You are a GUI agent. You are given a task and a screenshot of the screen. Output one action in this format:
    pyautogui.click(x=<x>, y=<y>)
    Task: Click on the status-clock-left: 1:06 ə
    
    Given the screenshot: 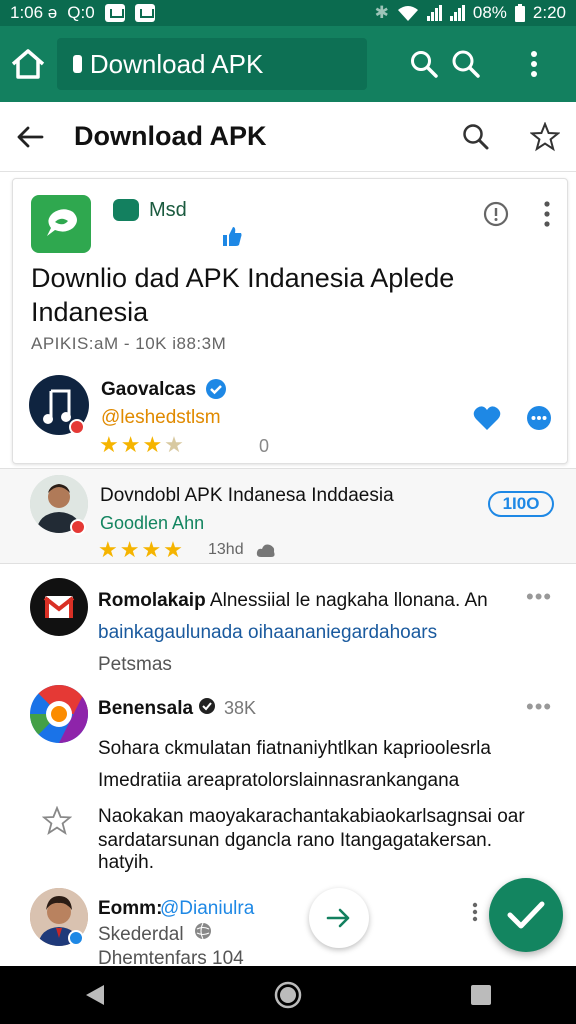 What is the action you would take?
    pyautogui.click(x=34, y=12)
    